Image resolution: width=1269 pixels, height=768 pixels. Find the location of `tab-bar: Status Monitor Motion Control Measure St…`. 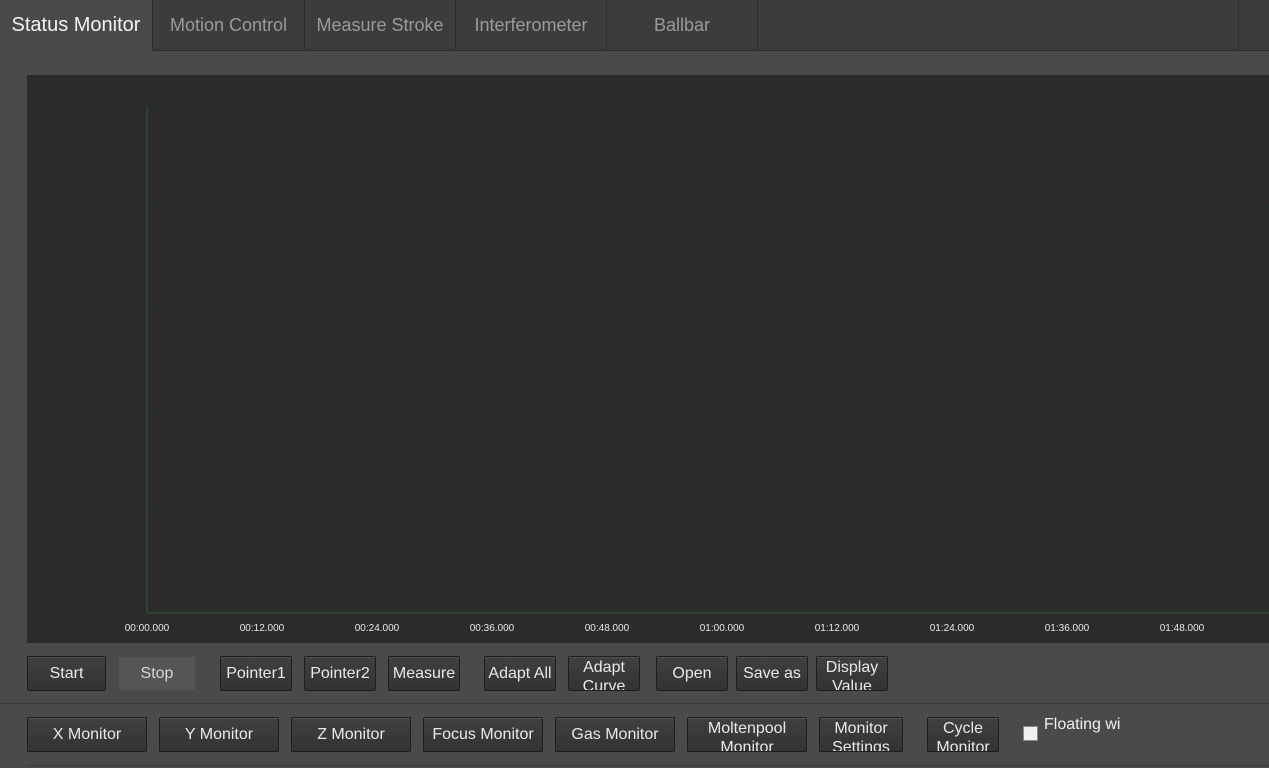

tab-bar: Status Monitor Motion Control Measure St… is located at coordinates (634, 25).